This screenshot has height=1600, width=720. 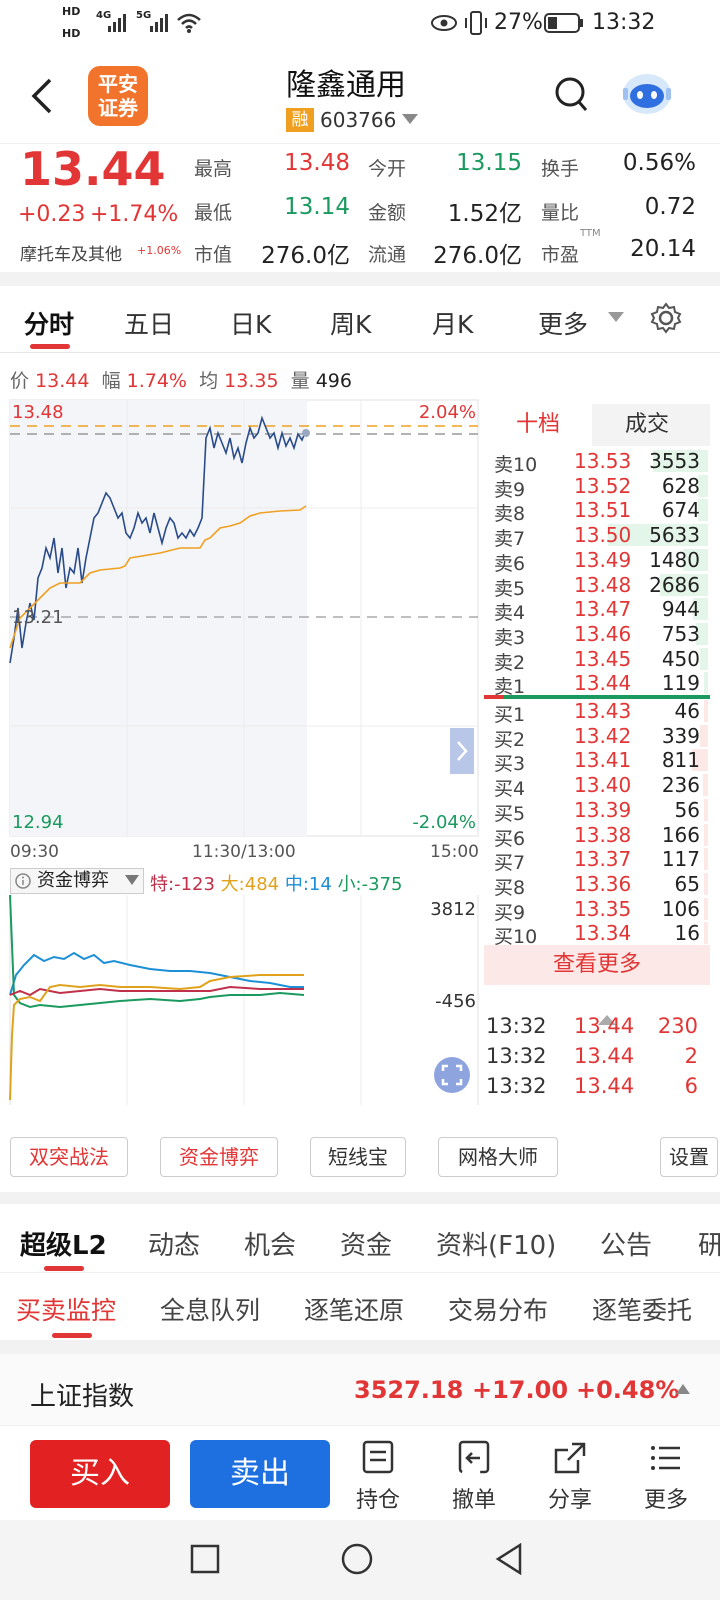 I want to click on back-nav-icon, so click(x=509, y=1559).